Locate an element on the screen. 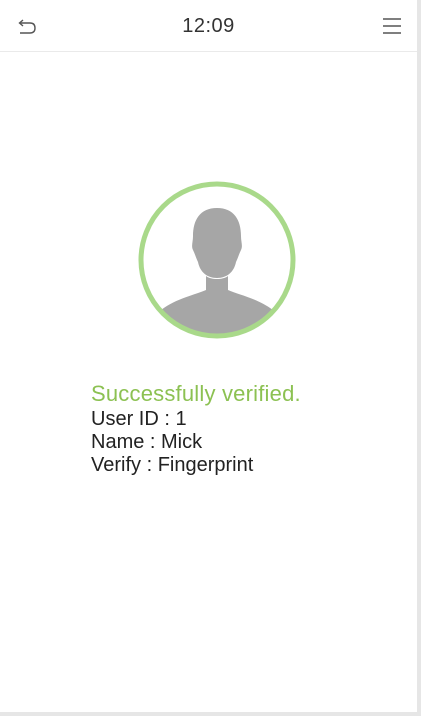 The width and height of the screenshot is (421, 716). verify-method-field: Verify : Fingerprint is located at coordinates (172, 465).